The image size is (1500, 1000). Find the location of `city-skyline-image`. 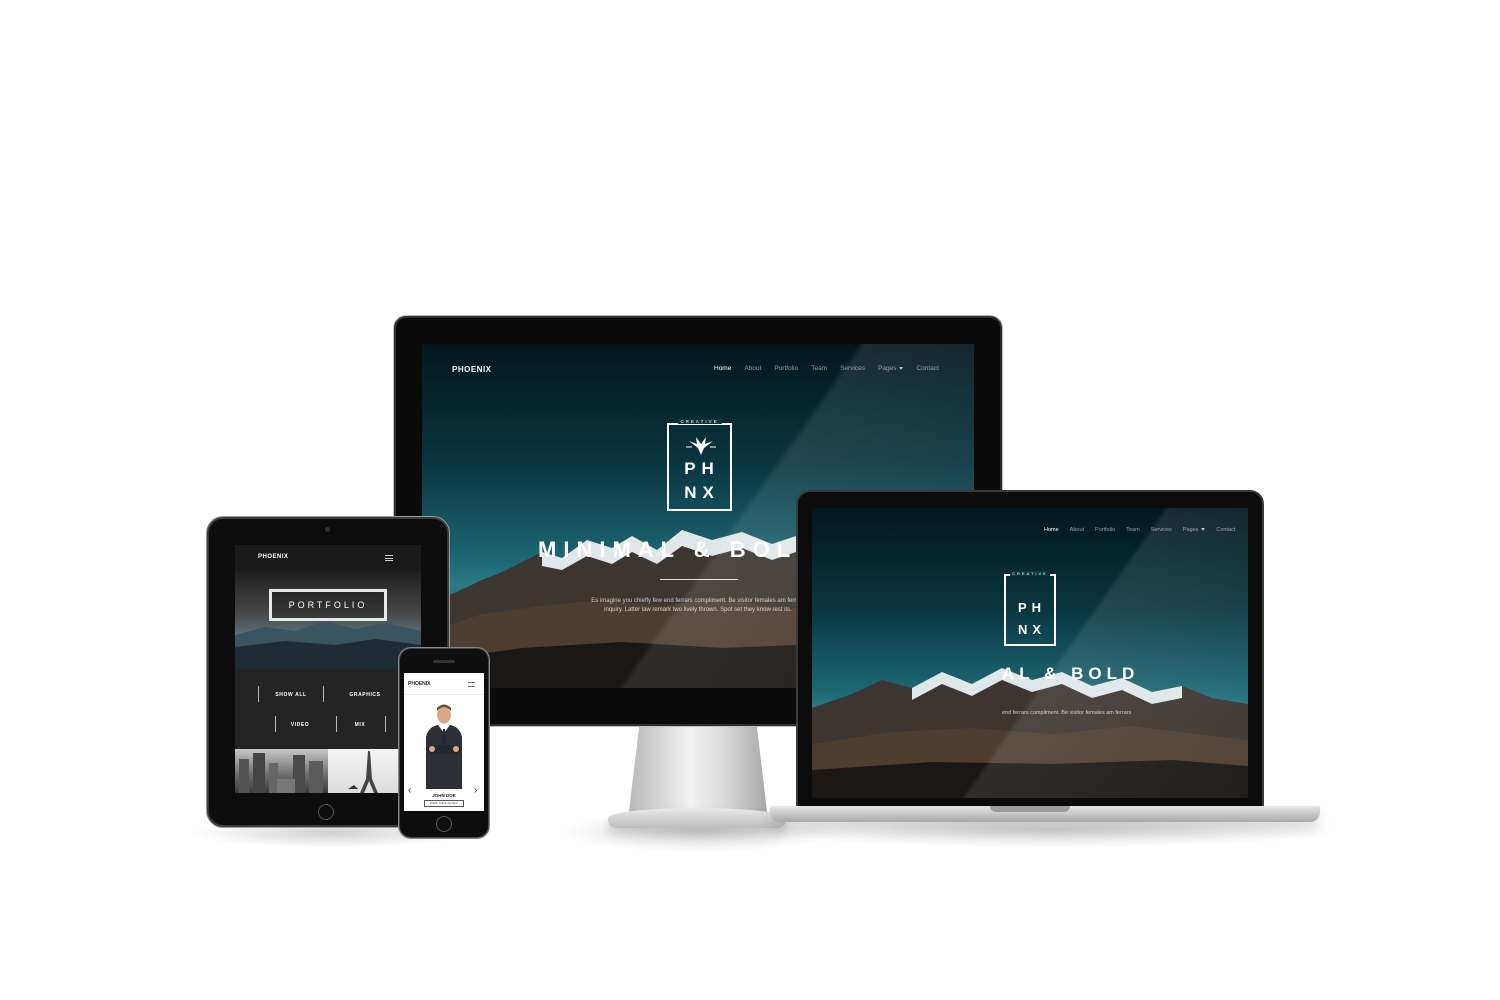

city-skyline-image is located at coordinates (281, 773).